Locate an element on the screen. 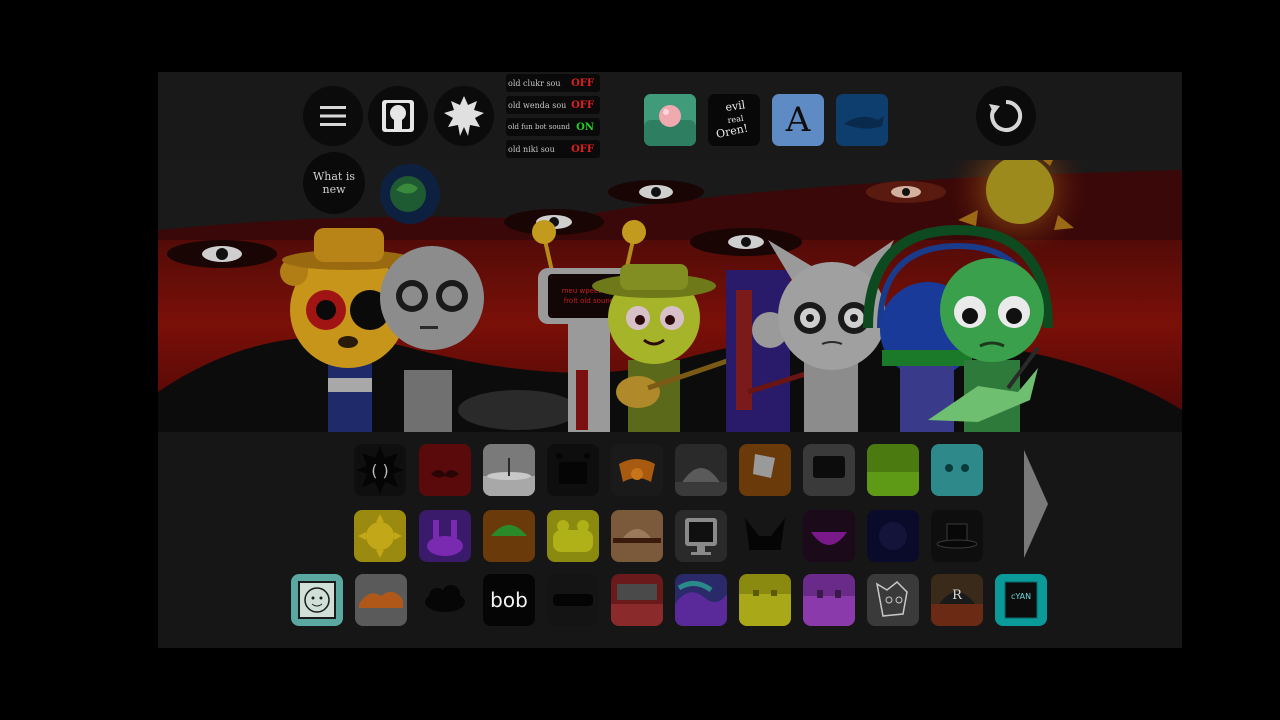 Image resolution: width=1280 pixels, height=720 pixels. toggle-old-niki-sound: old niki sou OFF is located at coordinates (553, 149).